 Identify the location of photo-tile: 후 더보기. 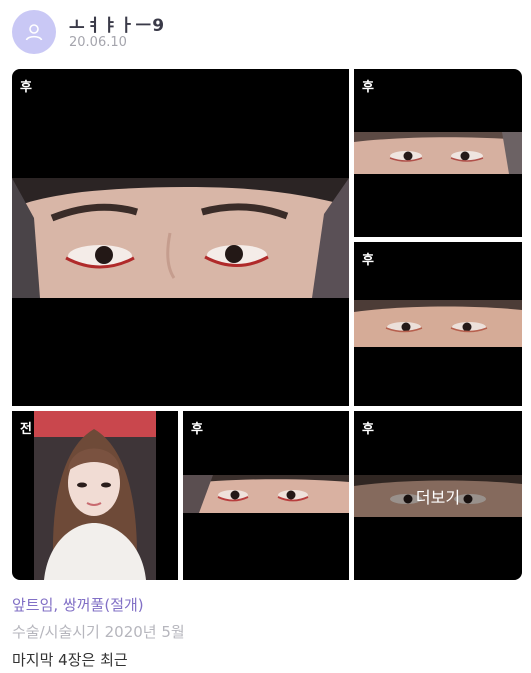
(438, 495).